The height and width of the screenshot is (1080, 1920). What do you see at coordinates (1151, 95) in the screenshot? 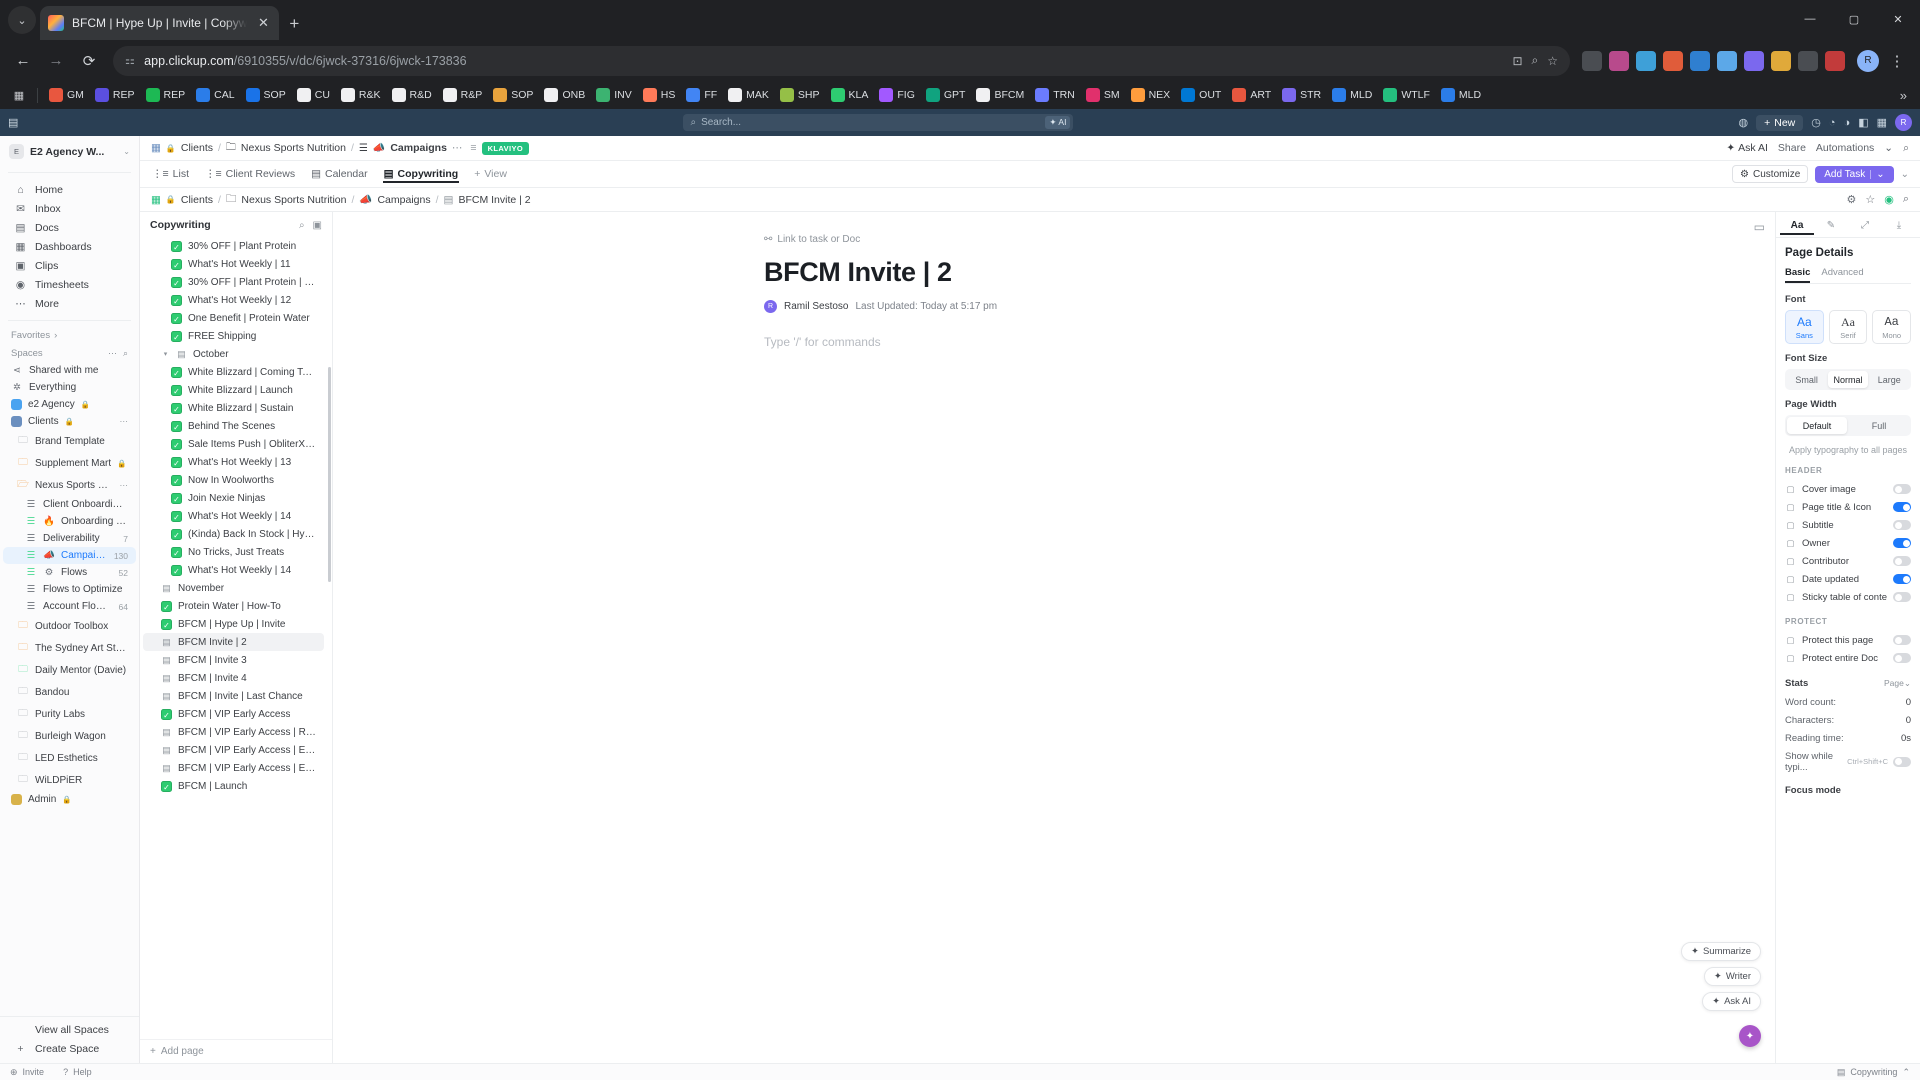
I see `bookmark-nex: NEX` at bounding box center [1151, 95].